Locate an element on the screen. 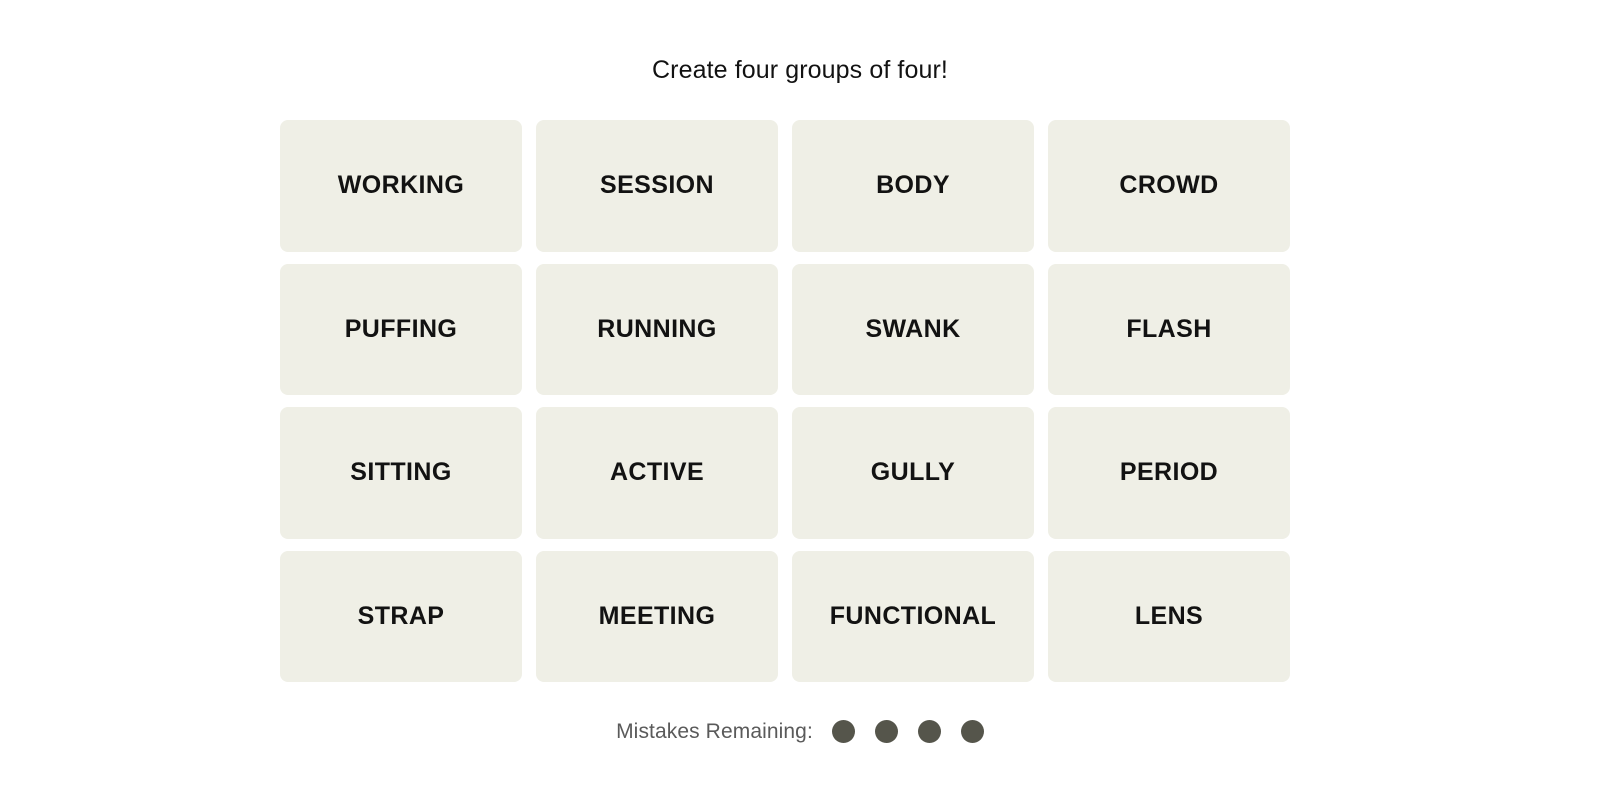  word-tile: SWANK is located at coordinates (913, 329).